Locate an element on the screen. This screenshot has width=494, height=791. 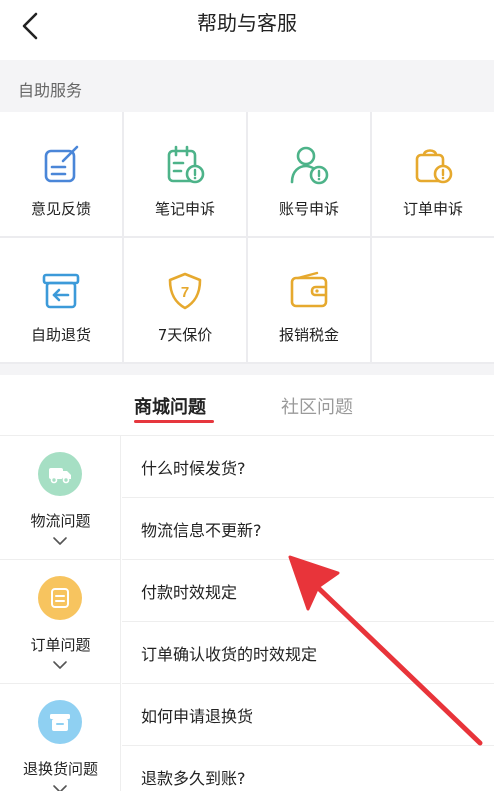
tax-reimburse-button: 报销税金 is located at coordinates (309, 300).